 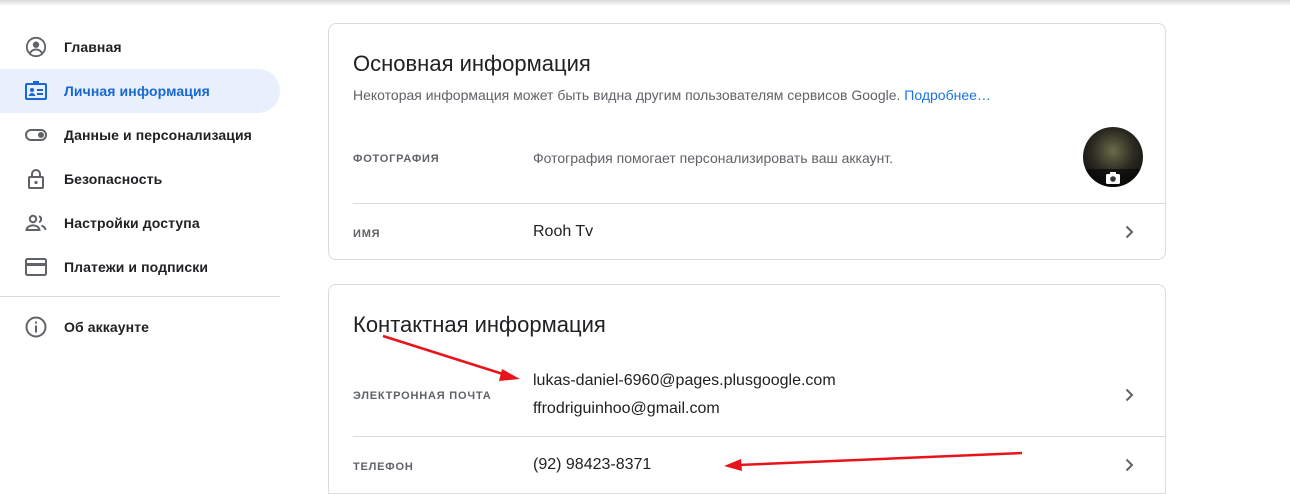 What do you see at coordinates (36, 327) in the screenshot?
I see `info-icon` at bounding box center [36, 327].